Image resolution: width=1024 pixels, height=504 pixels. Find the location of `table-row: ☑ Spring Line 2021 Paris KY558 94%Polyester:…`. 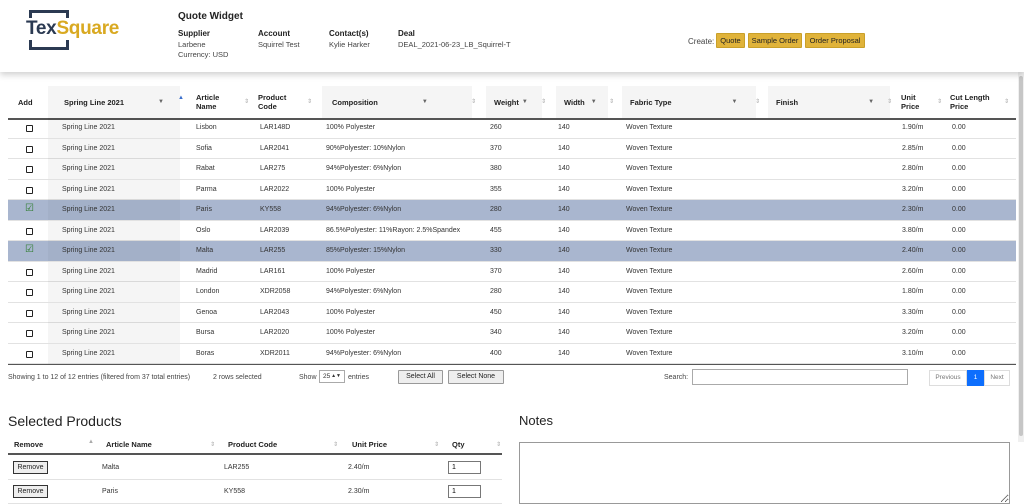

table-row: ☑ Spring Line 2021 Paris KY558 94%Polyester:… is located at coordinates (512, 210).